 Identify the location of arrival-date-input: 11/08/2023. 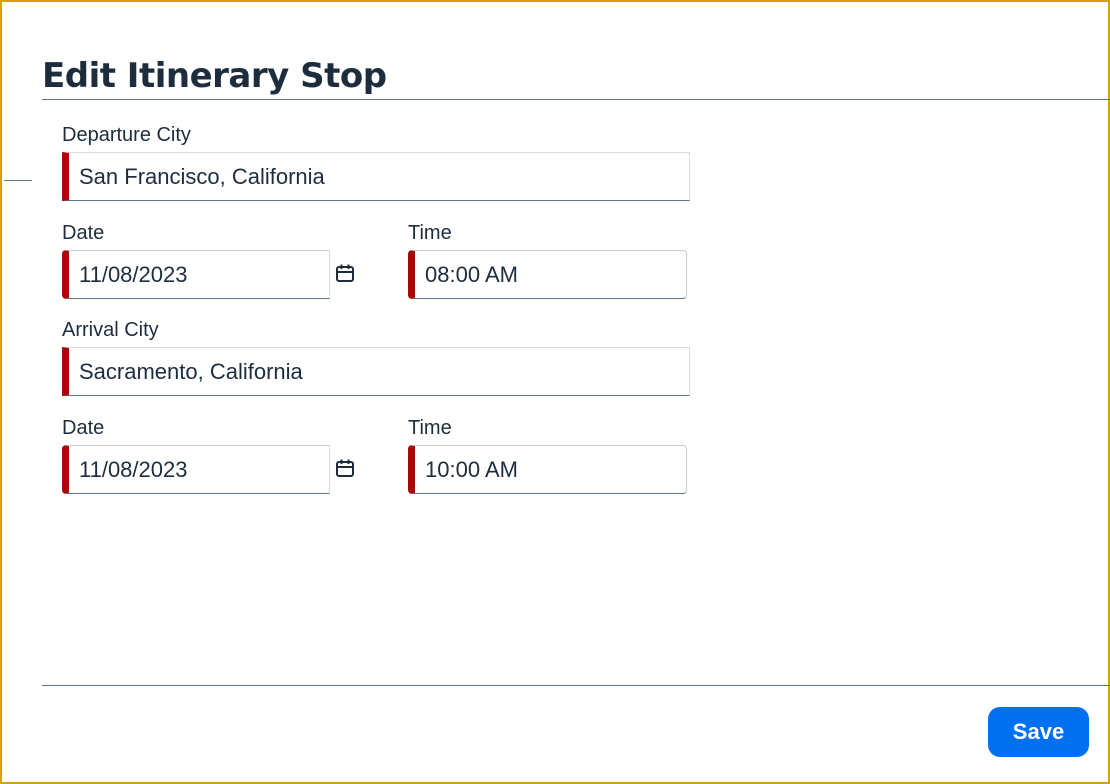
(196, 469).